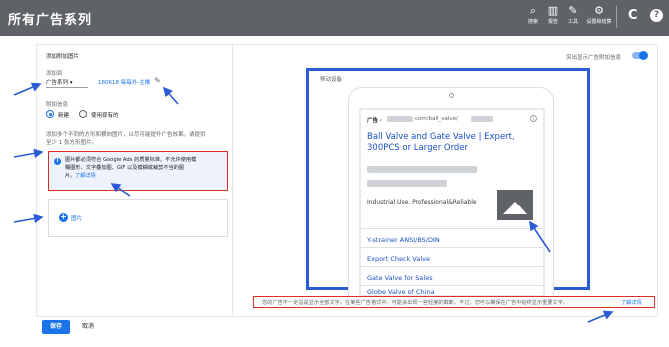 The width and height of the screenshot is (669, 347). Describe the element at coordinates (633, 15) in the screenshot. I see `refresh-icon: C` at that location.